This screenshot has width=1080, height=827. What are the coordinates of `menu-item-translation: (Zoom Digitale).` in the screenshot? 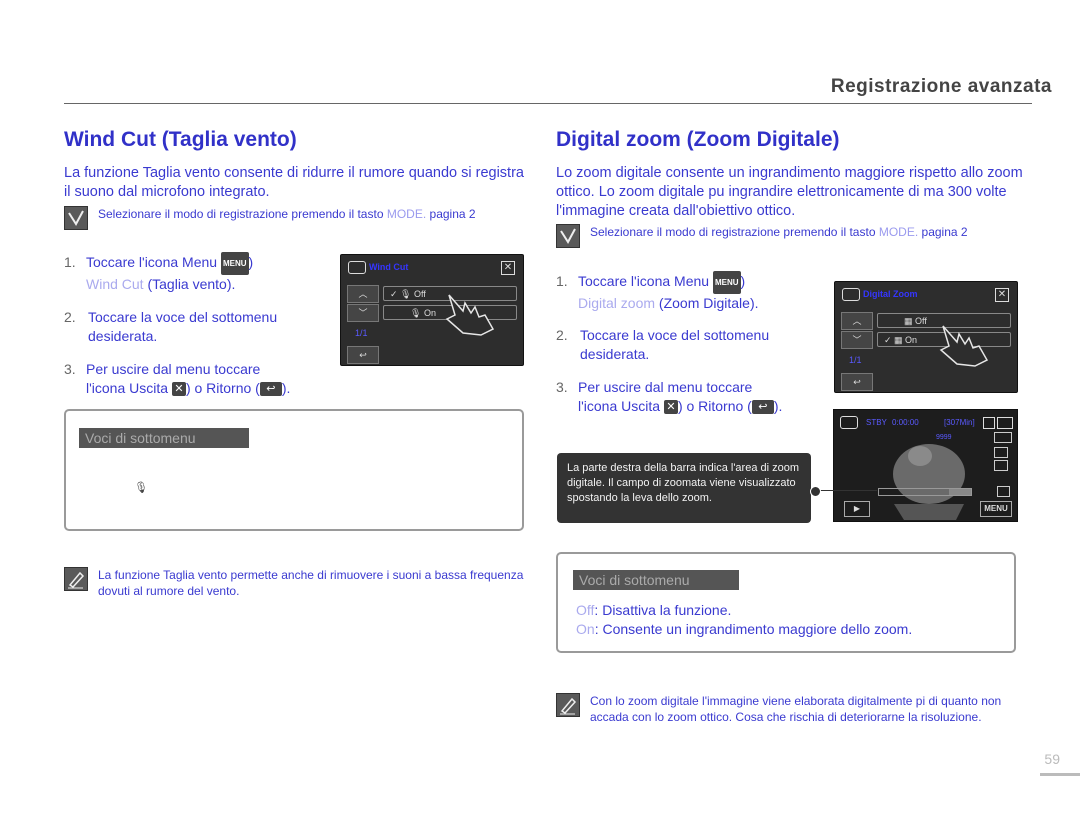 It's located at (708, 303).